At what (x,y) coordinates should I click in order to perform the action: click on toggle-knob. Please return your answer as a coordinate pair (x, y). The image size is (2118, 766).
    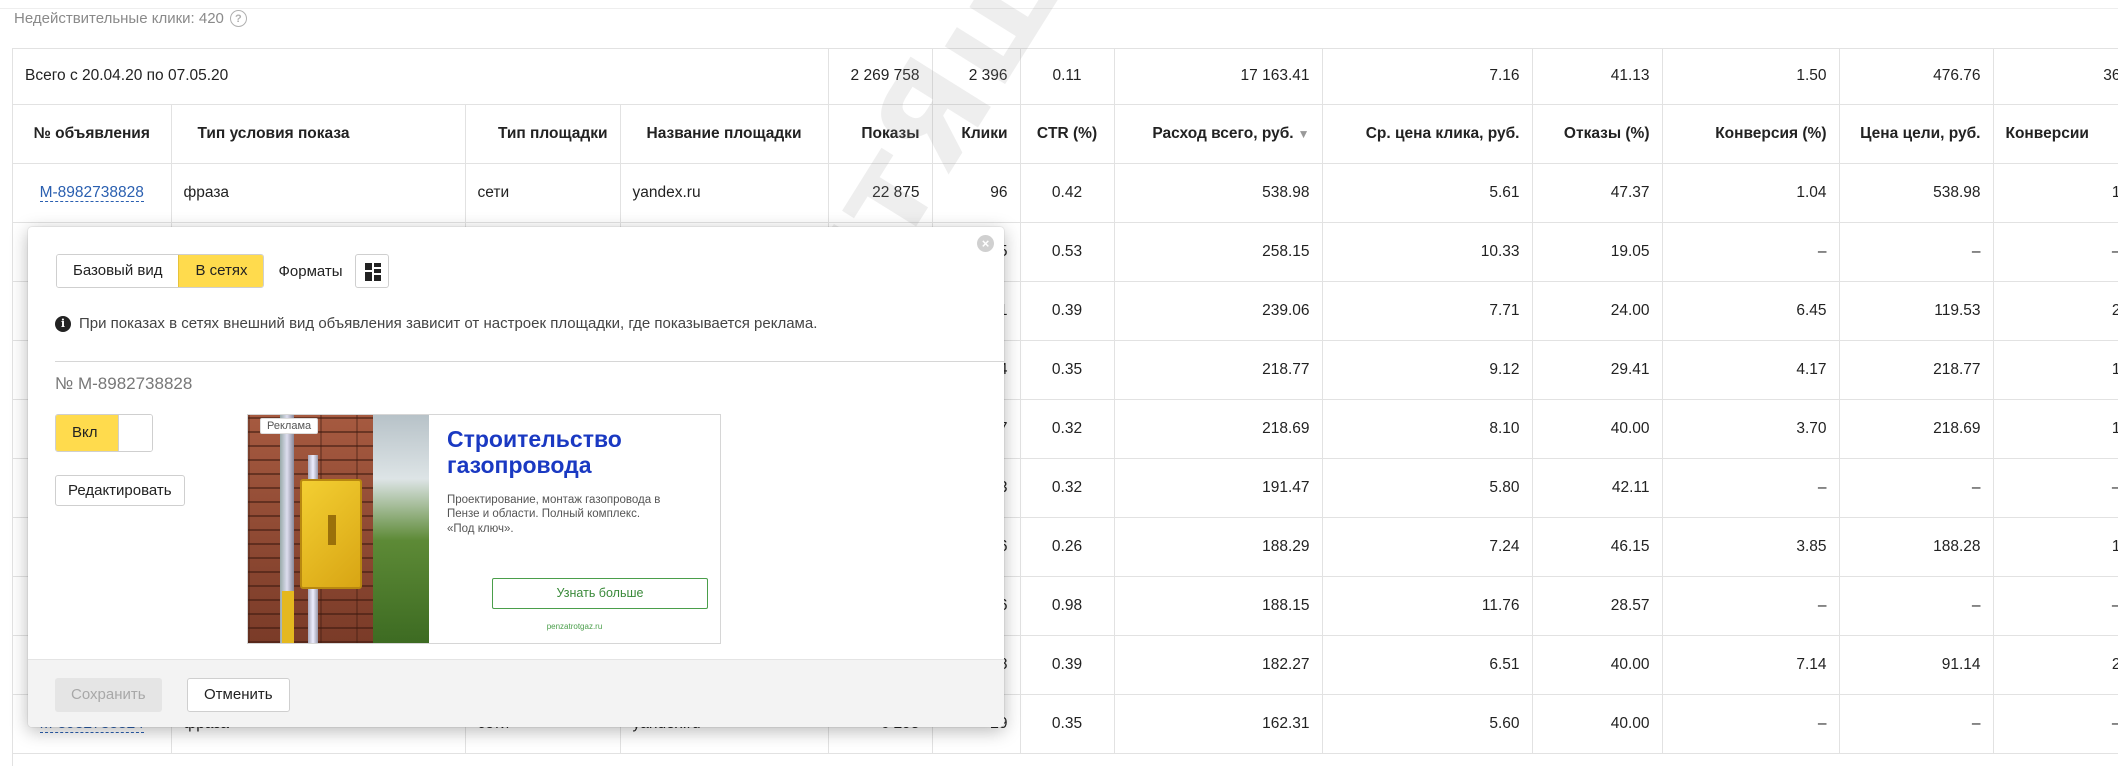
    Looking at the image, I should click on (135, 433).